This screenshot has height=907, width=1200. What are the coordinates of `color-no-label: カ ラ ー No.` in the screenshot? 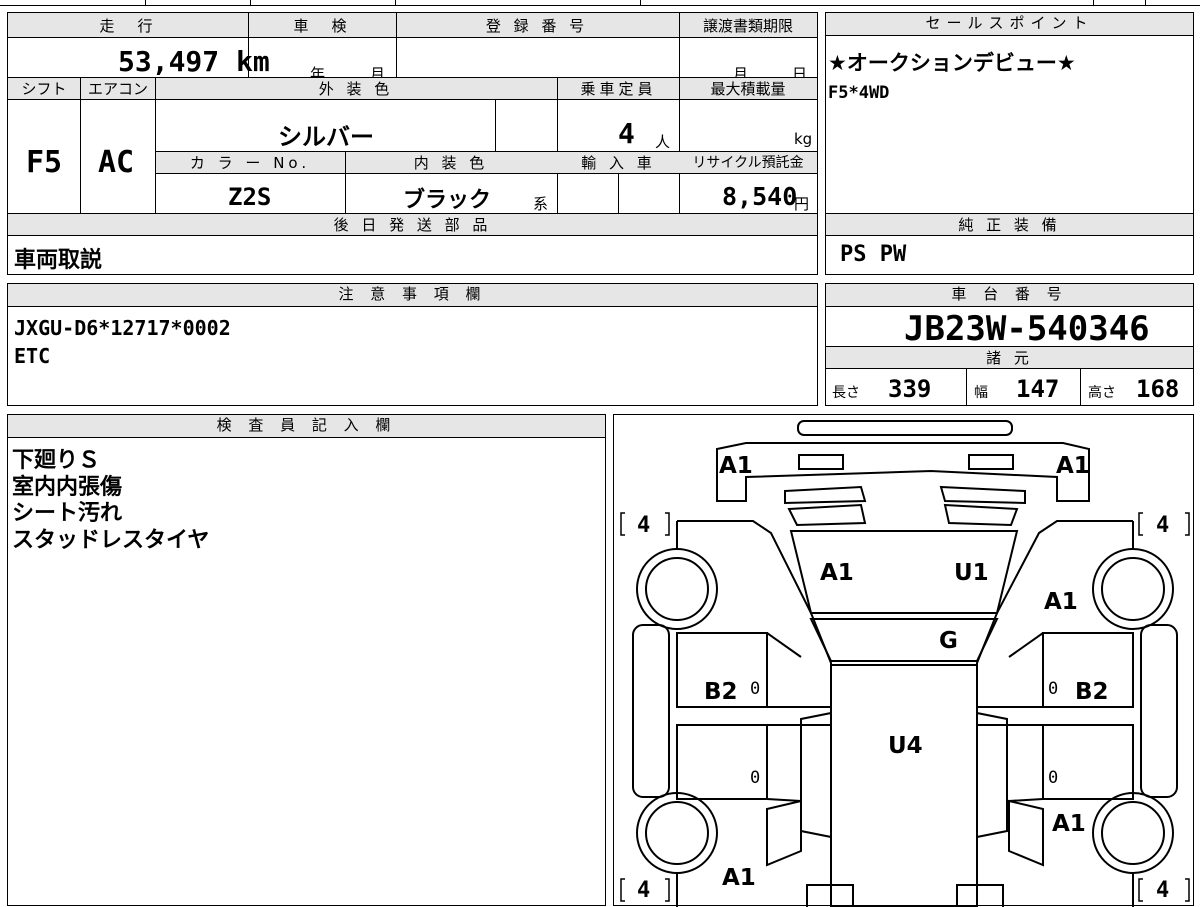 It's located at (250, 163).